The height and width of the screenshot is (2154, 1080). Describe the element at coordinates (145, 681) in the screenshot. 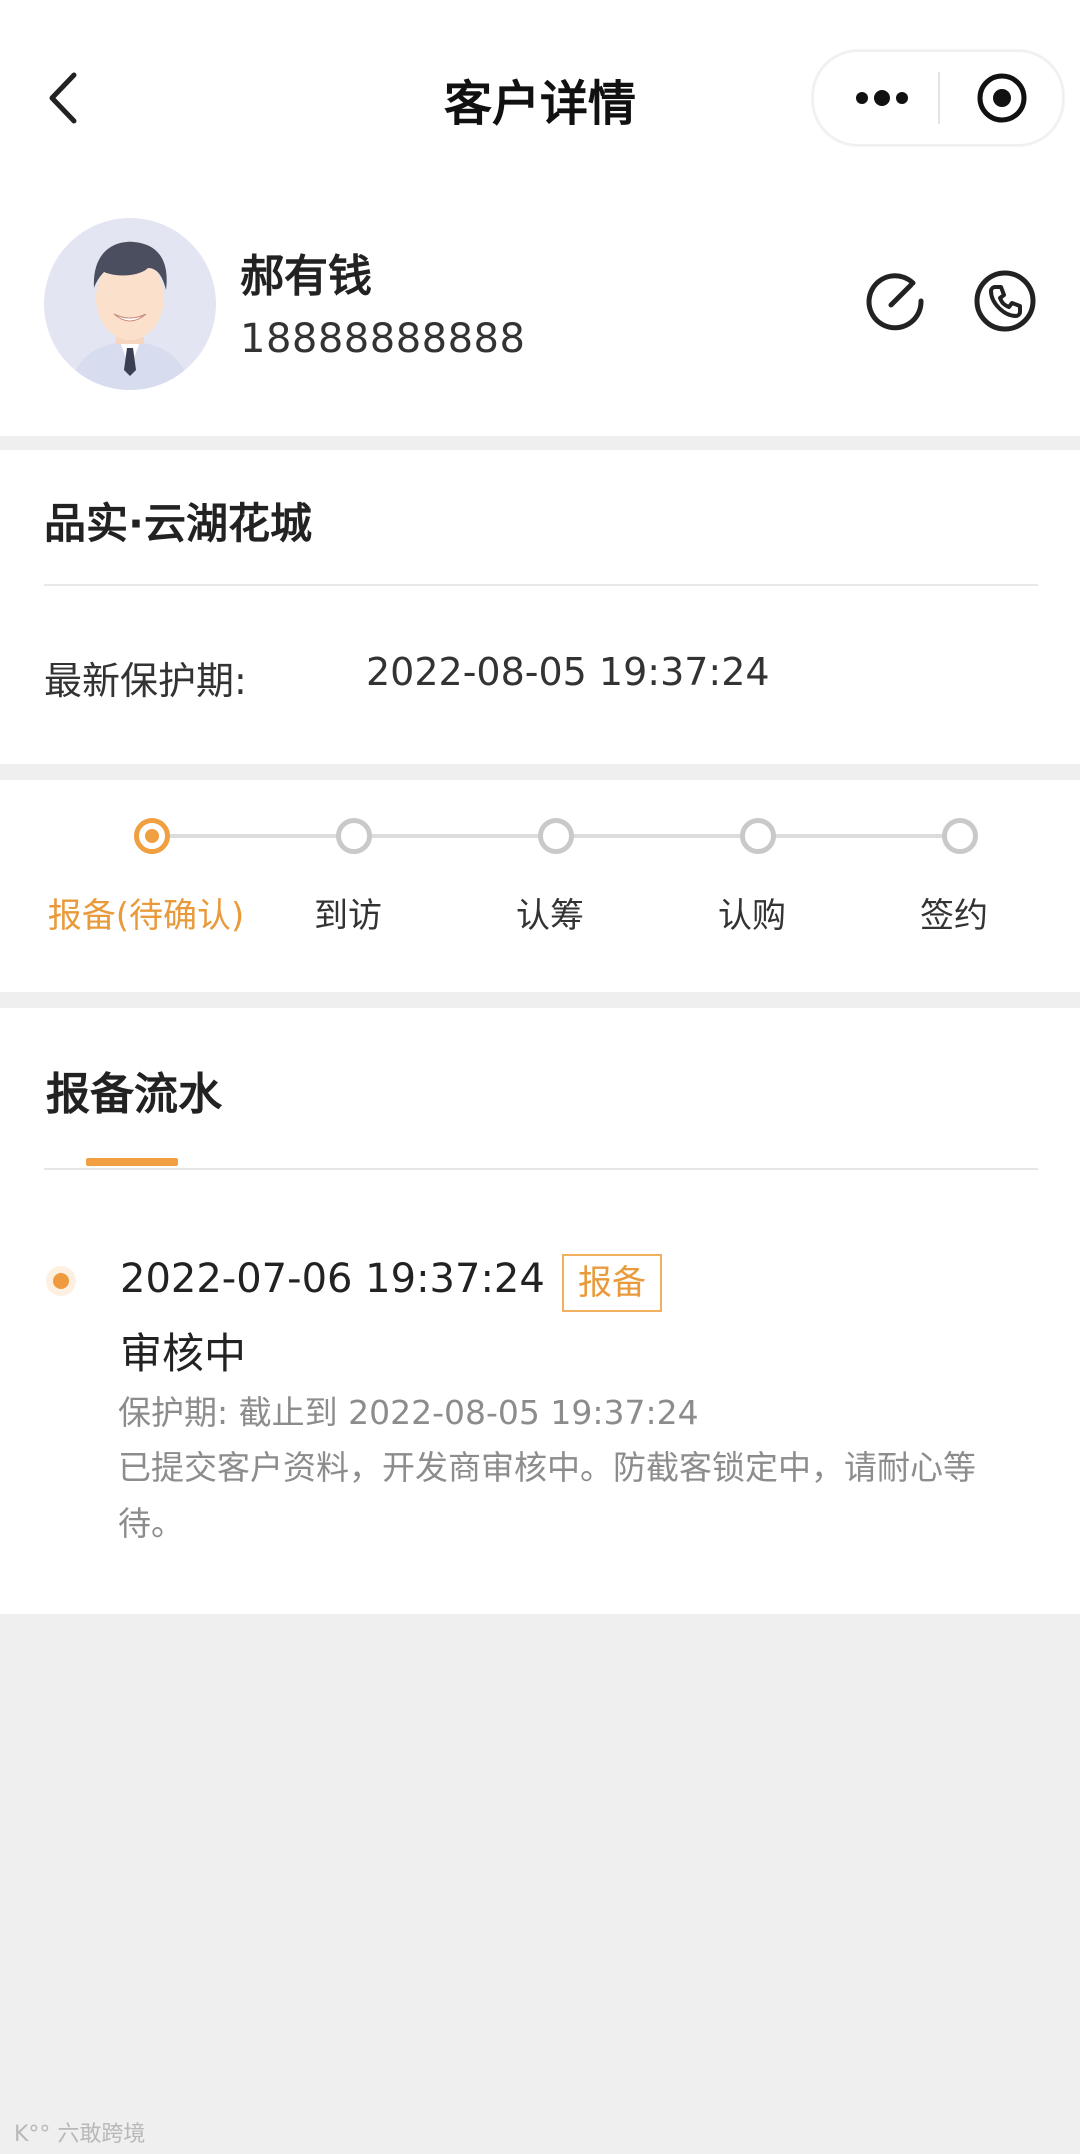

I see `protect-period-label: 最新保护期:` at that location.